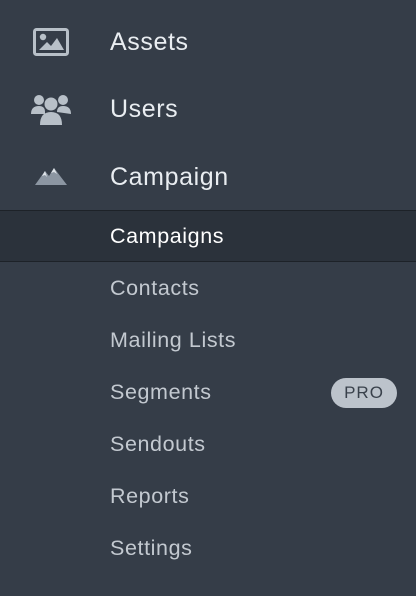 Image resolution: width=416 pixels, height=596 pixels. What do you see at coordinates (151, 548) in the screenshot?
I see `submenu-item-label: Settings` at bounding box center [151, 548].